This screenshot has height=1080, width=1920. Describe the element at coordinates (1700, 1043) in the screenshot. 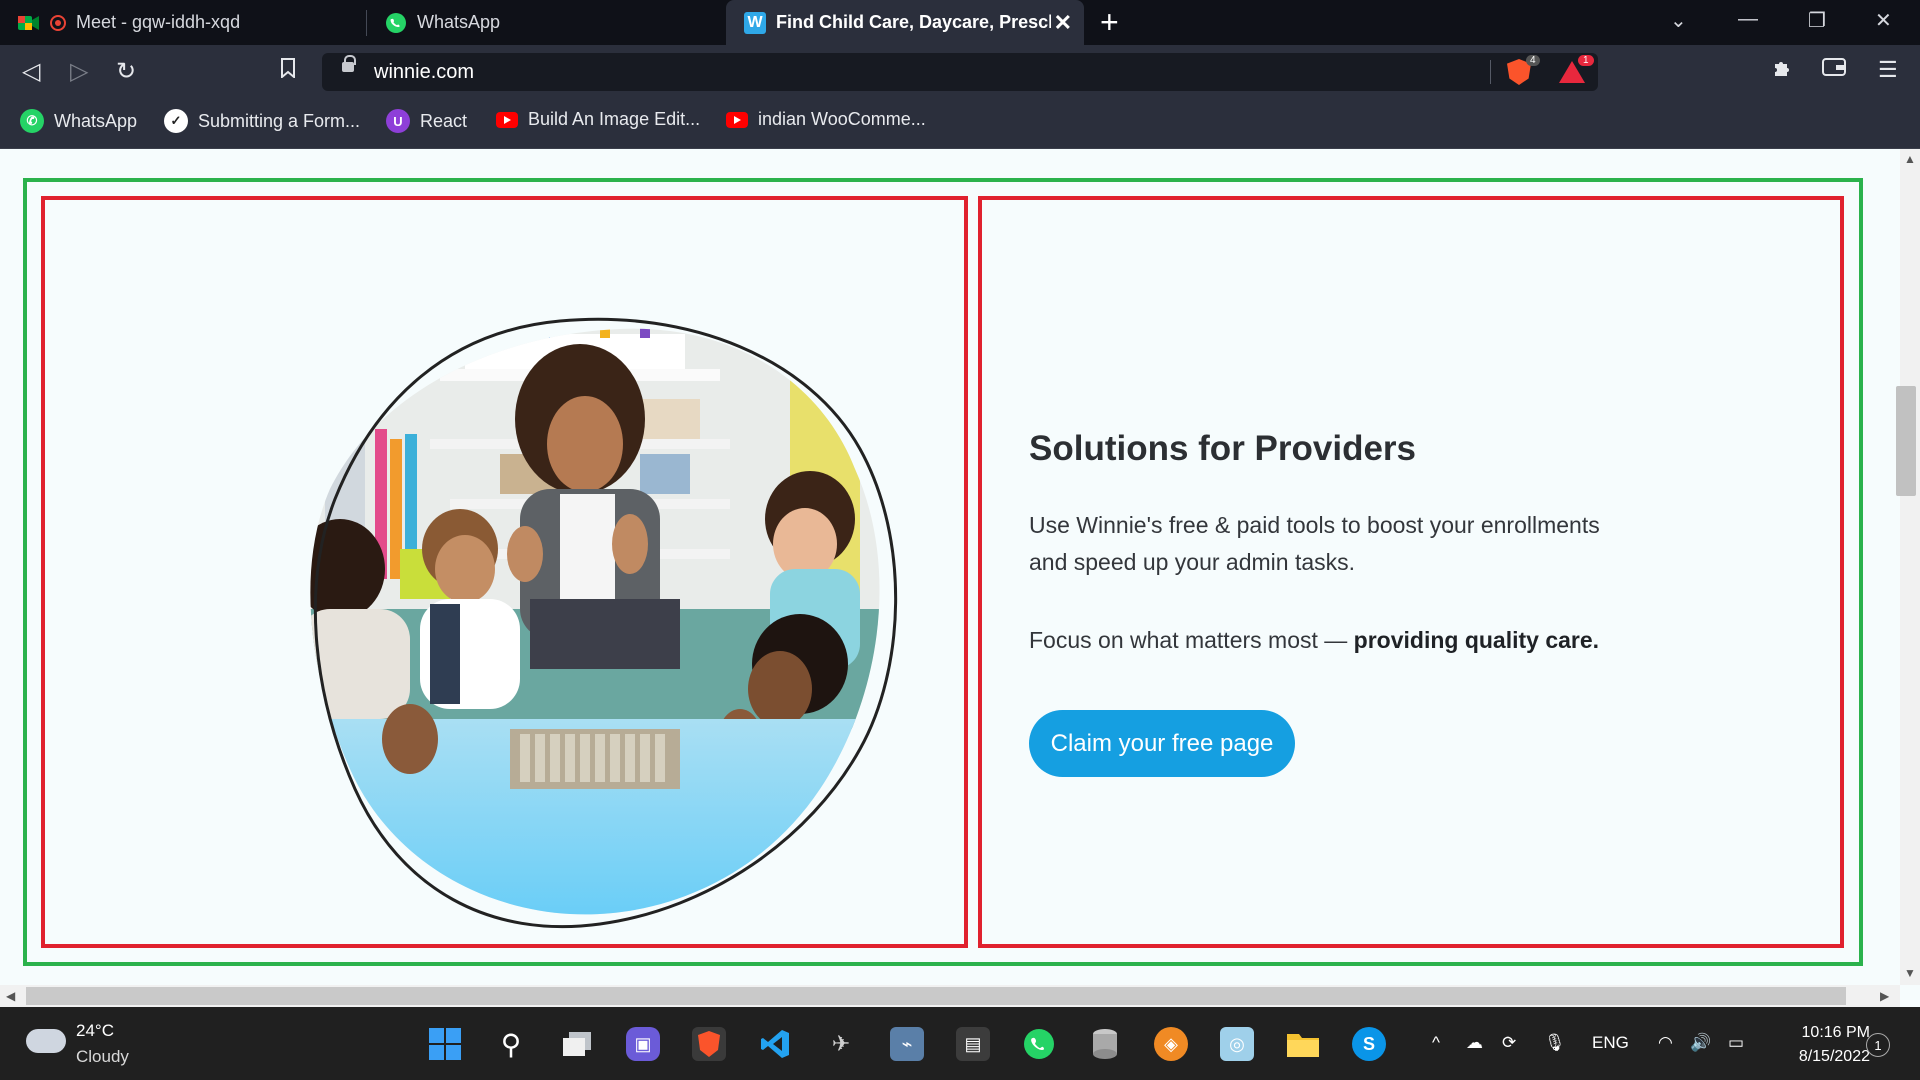

I see `volume-icon: 🔊` at that location.